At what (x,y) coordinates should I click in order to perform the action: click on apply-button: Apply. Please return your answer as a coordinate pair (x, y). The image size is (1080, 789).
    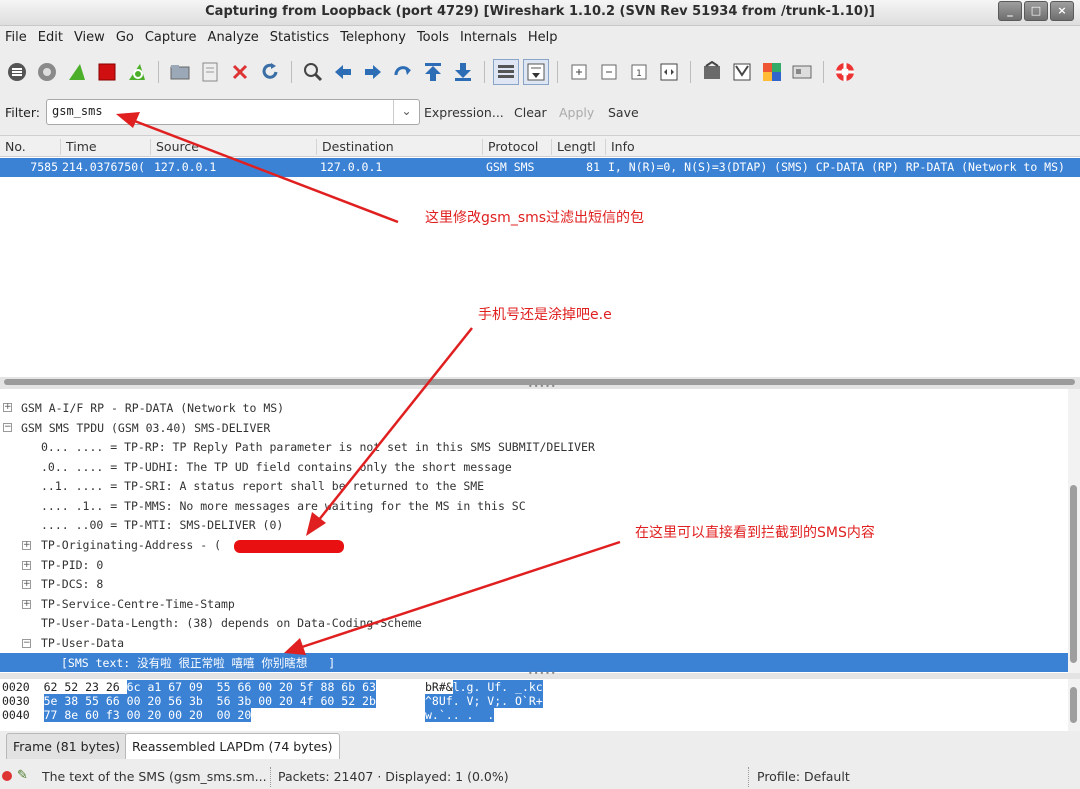
    Looking at the image, I should click on (576, 112).